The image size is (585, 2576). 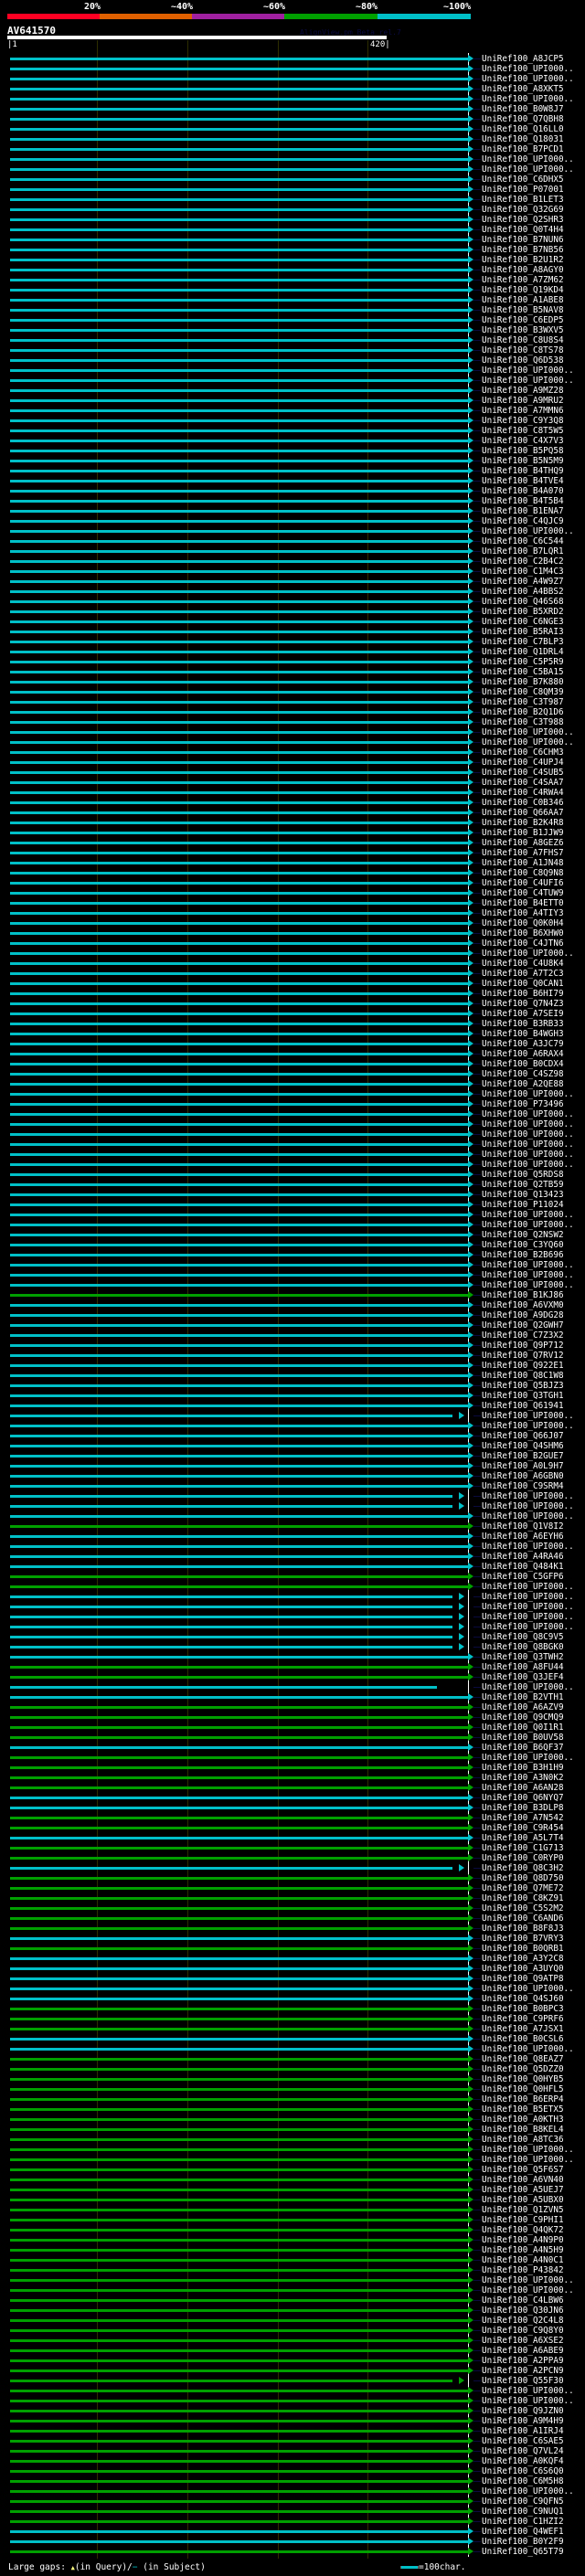 I want to click on hit-label: UniRef100_A7FHS7, so click(x=523, y=853).